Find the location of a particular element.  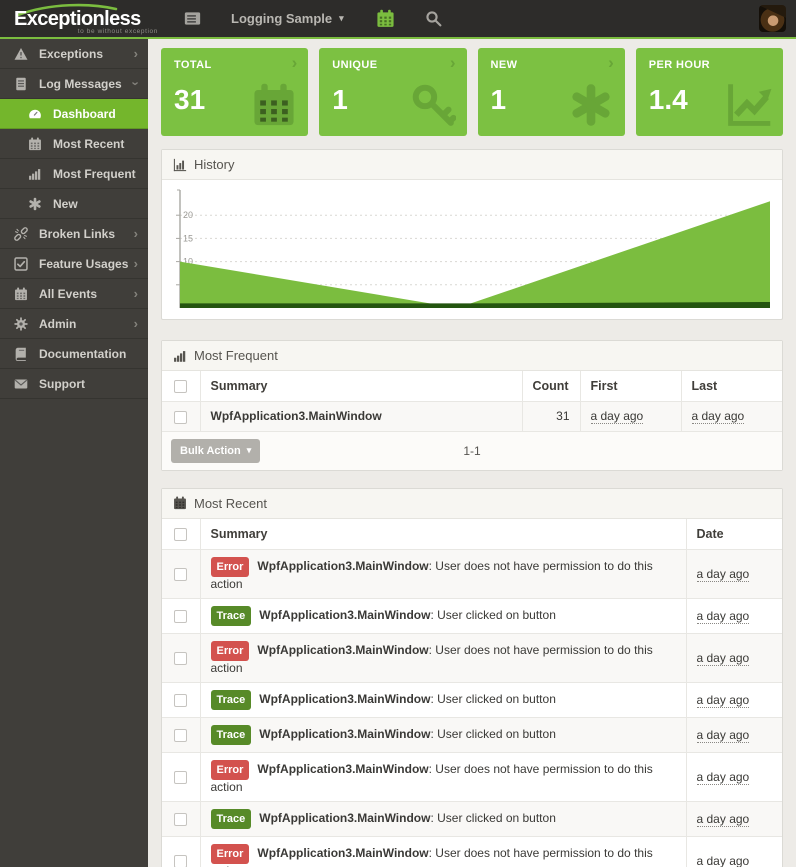

stat-card-total: TOTAL › 31 is located at coordinates (235, 92).